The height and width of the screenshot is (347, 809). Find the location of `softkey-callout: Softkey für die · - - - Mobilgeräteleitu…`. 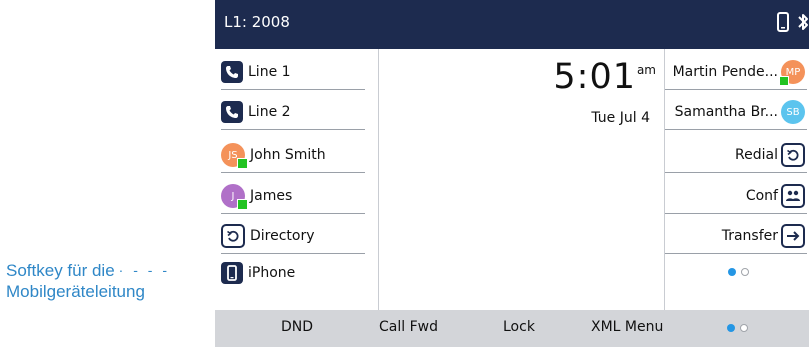

softkey-callout: Softkey für die · - - - Mobilgeräteleitu… is located at coordinates (111, 281).